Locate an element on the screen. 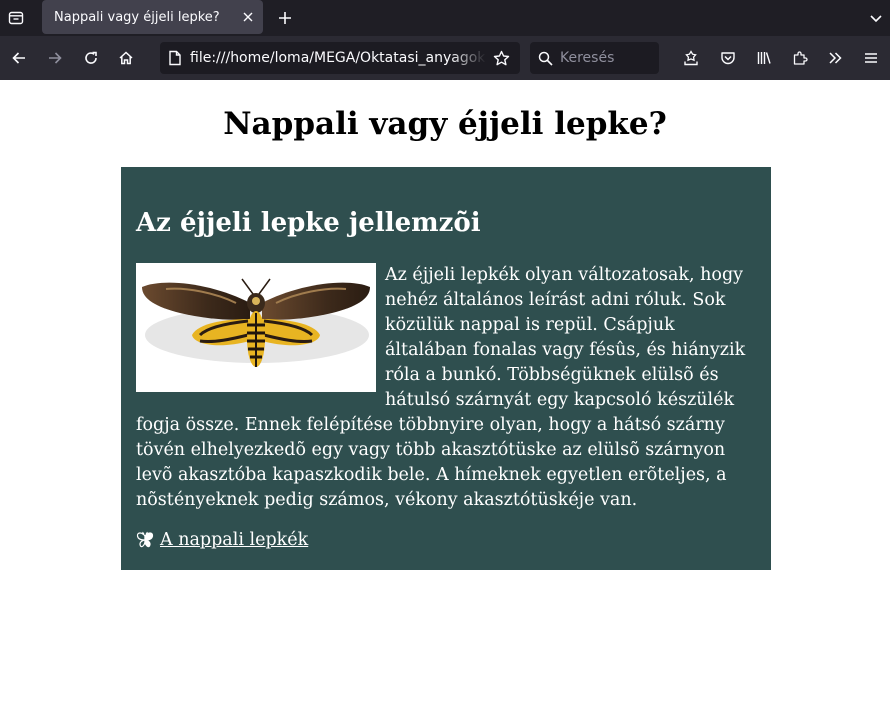 This screenshot has width=890, height=725. chevron-down-icon is located at coordinates (876, 19).